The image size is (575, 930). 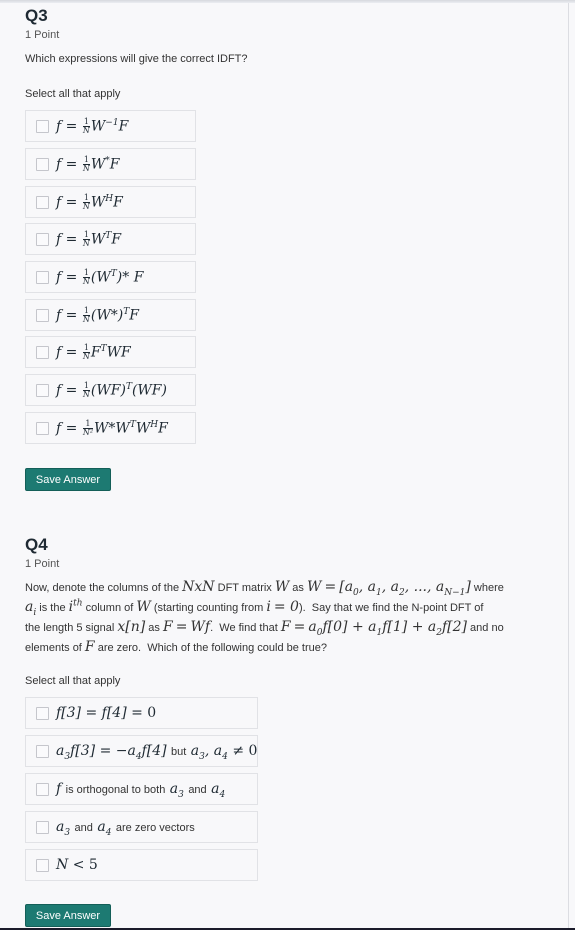 I want to click on q4-option-1: f[3] = f[4] = 0, so click(x=141, y=713).